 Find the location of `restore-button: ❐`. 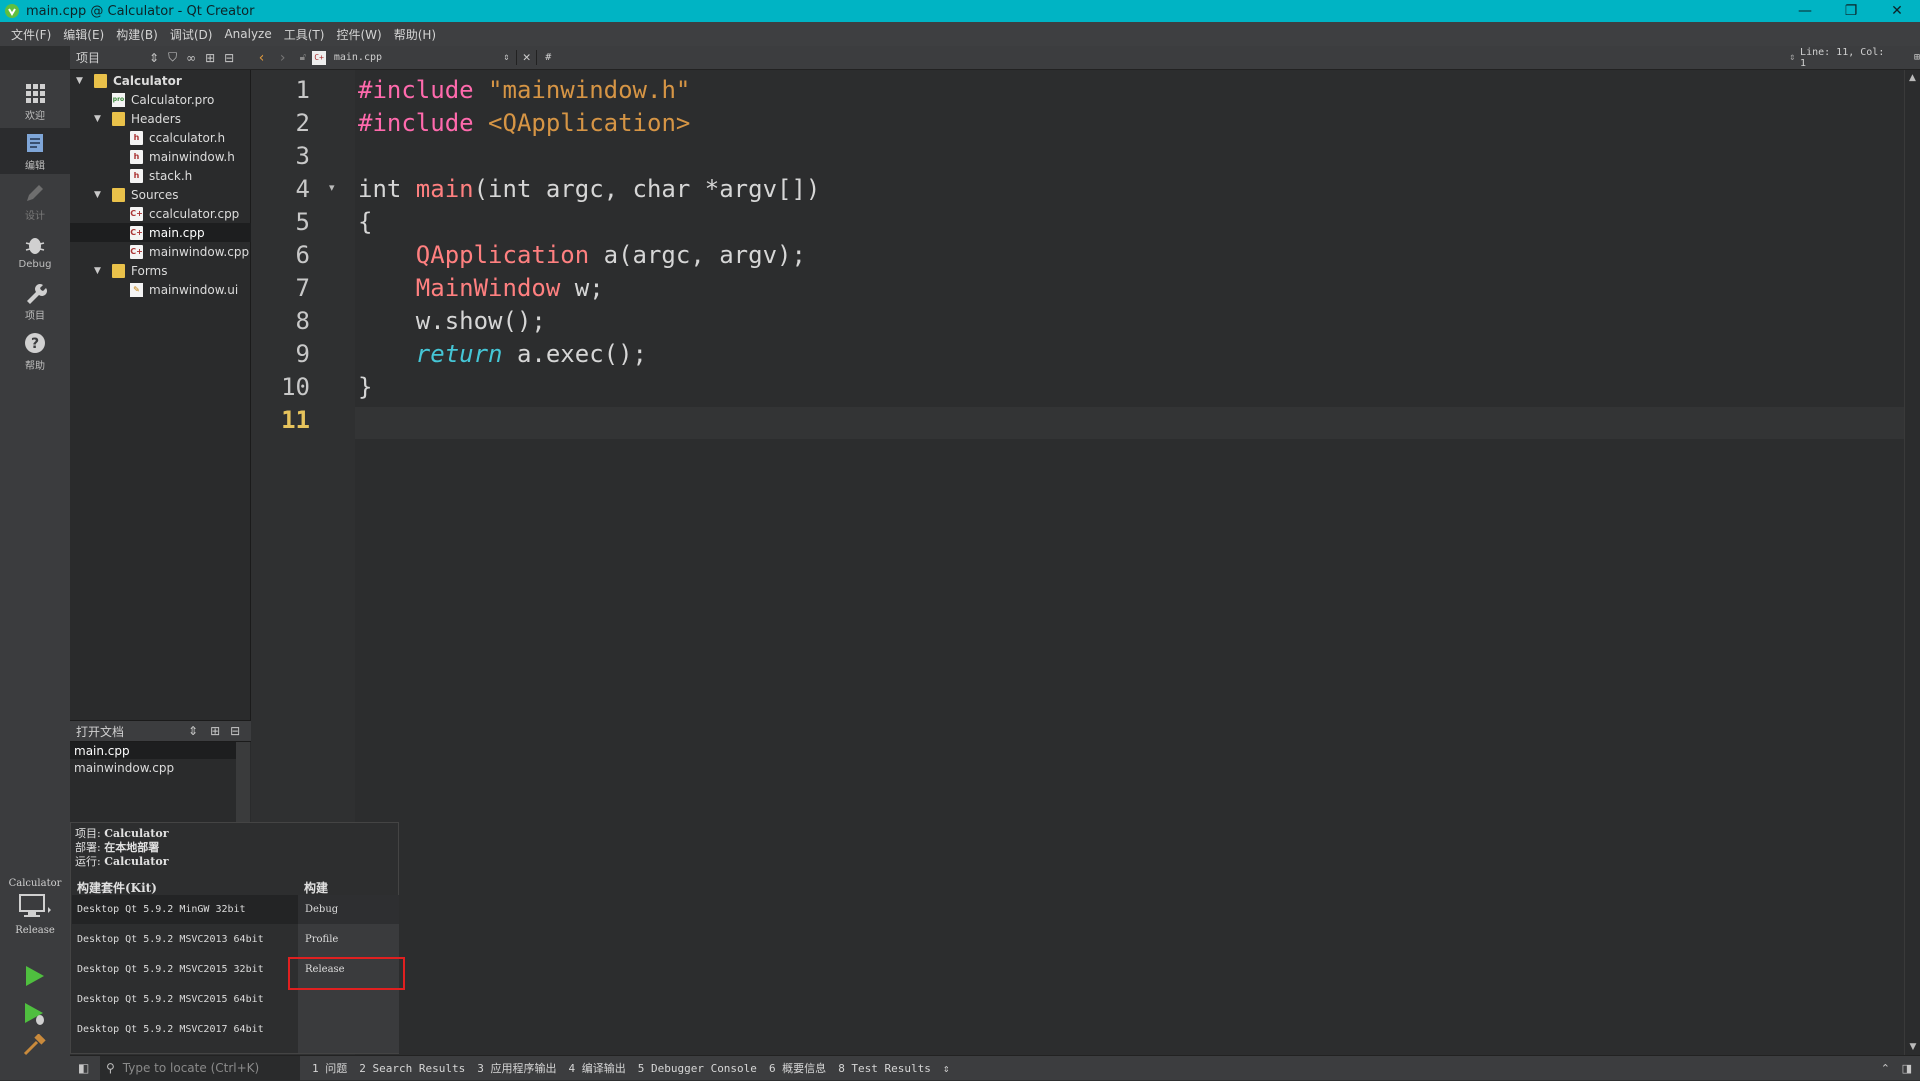

restore-button: ❐ is located at coordinates (1851, 11).